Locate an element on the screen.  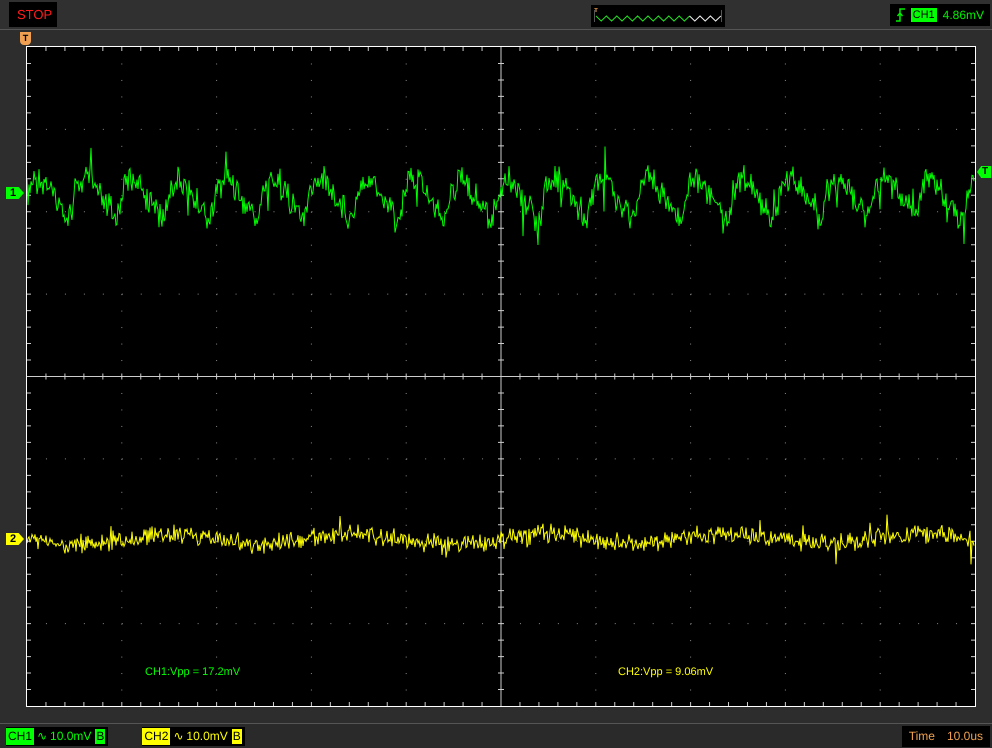
channel-settings: CH2 ∿ 10.0mV B is located at coordinates (193, 736).